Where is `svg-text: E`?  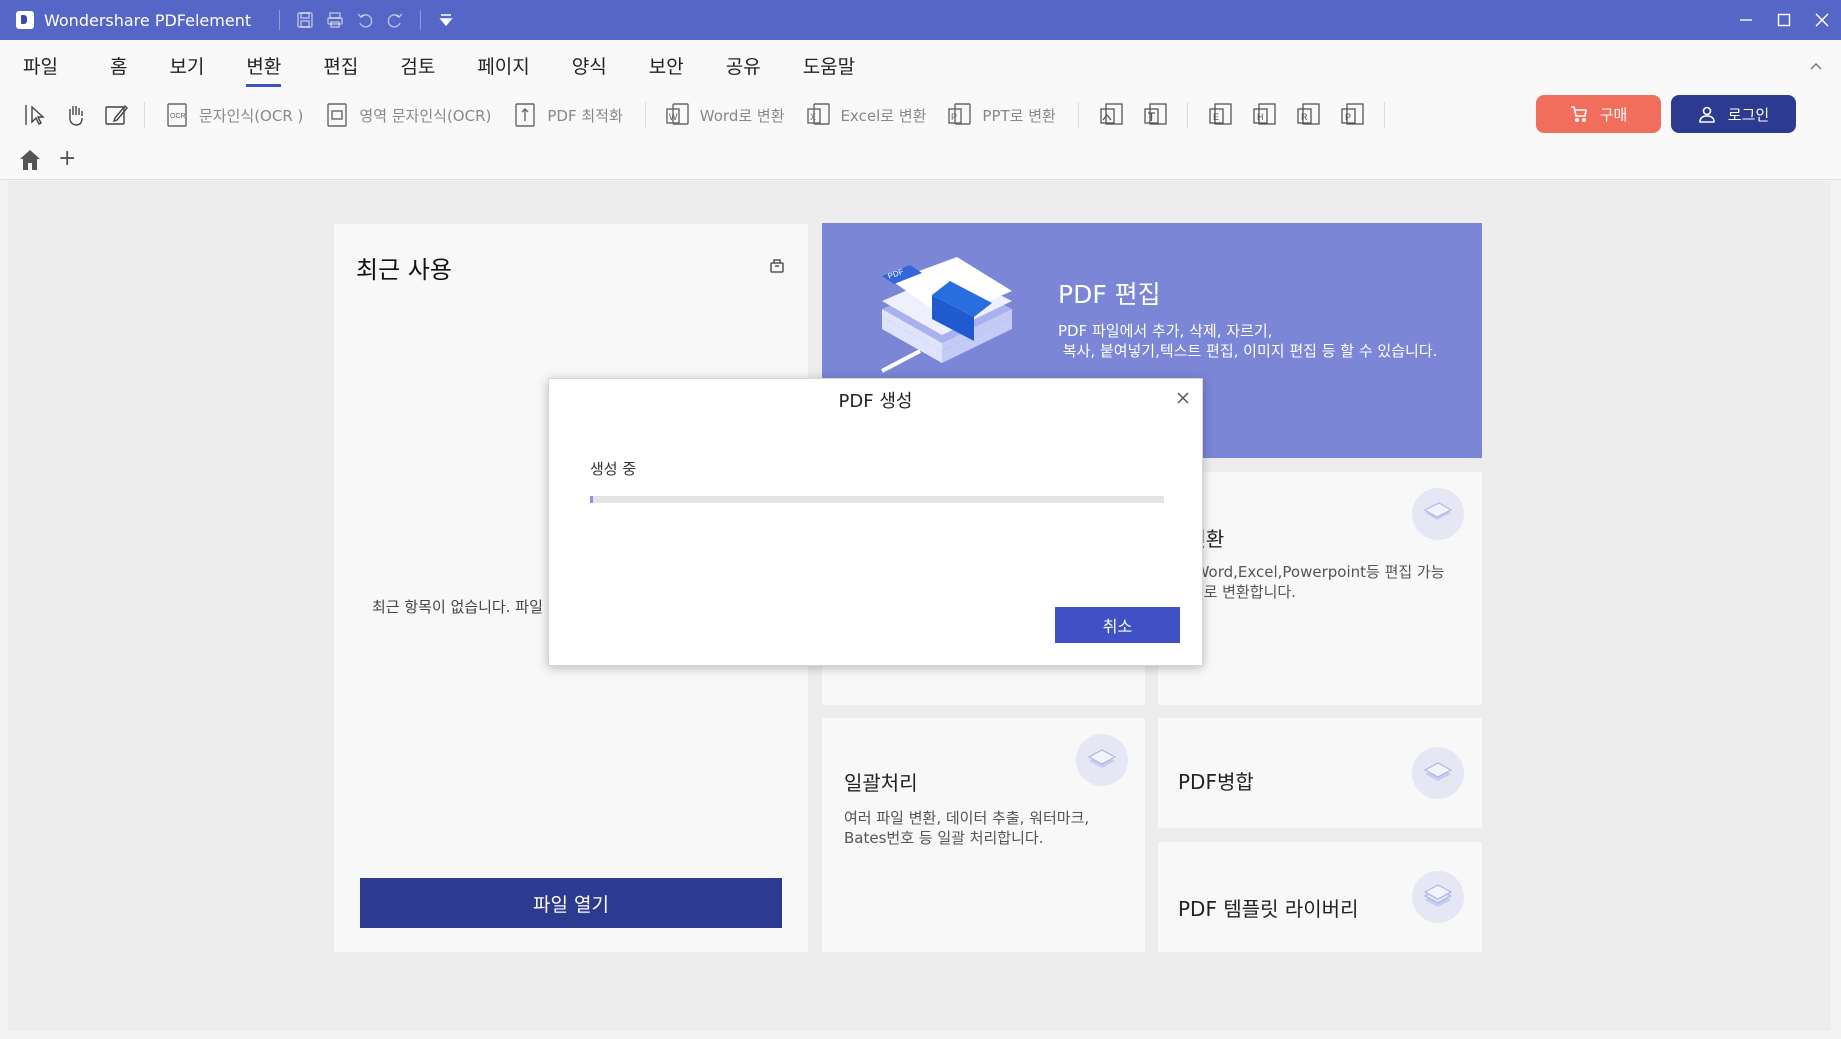
svg-text: E is located at coordinates (1216, 117).